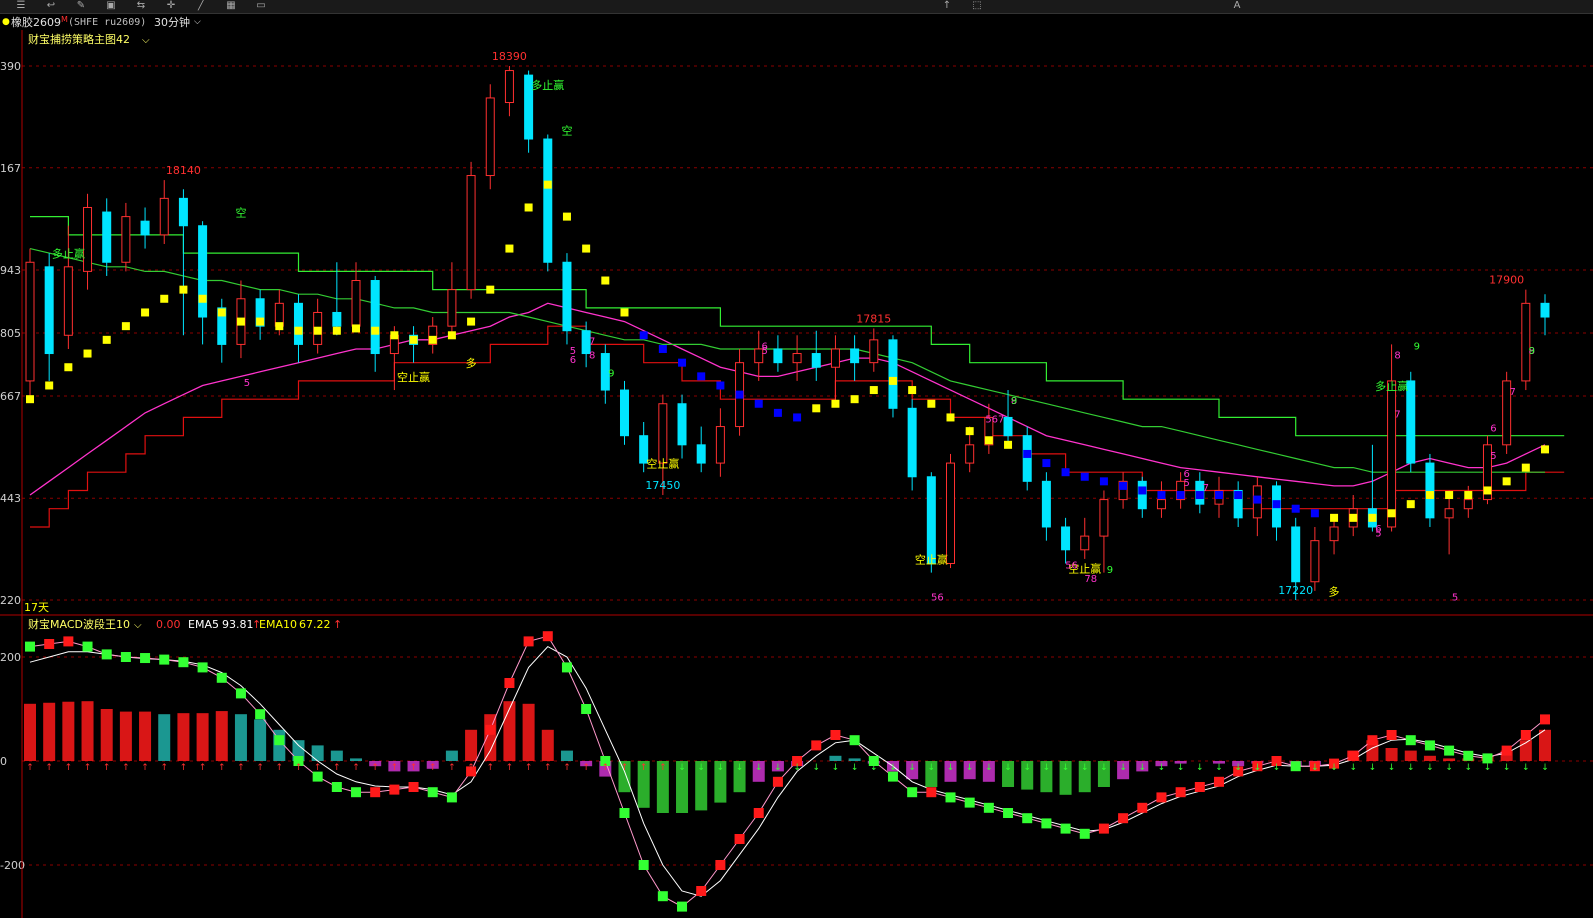  What do you see at coordinates (10, 600) in the screenshot?
I see `price-tick-label: 220` at bounding box center [10, 600].